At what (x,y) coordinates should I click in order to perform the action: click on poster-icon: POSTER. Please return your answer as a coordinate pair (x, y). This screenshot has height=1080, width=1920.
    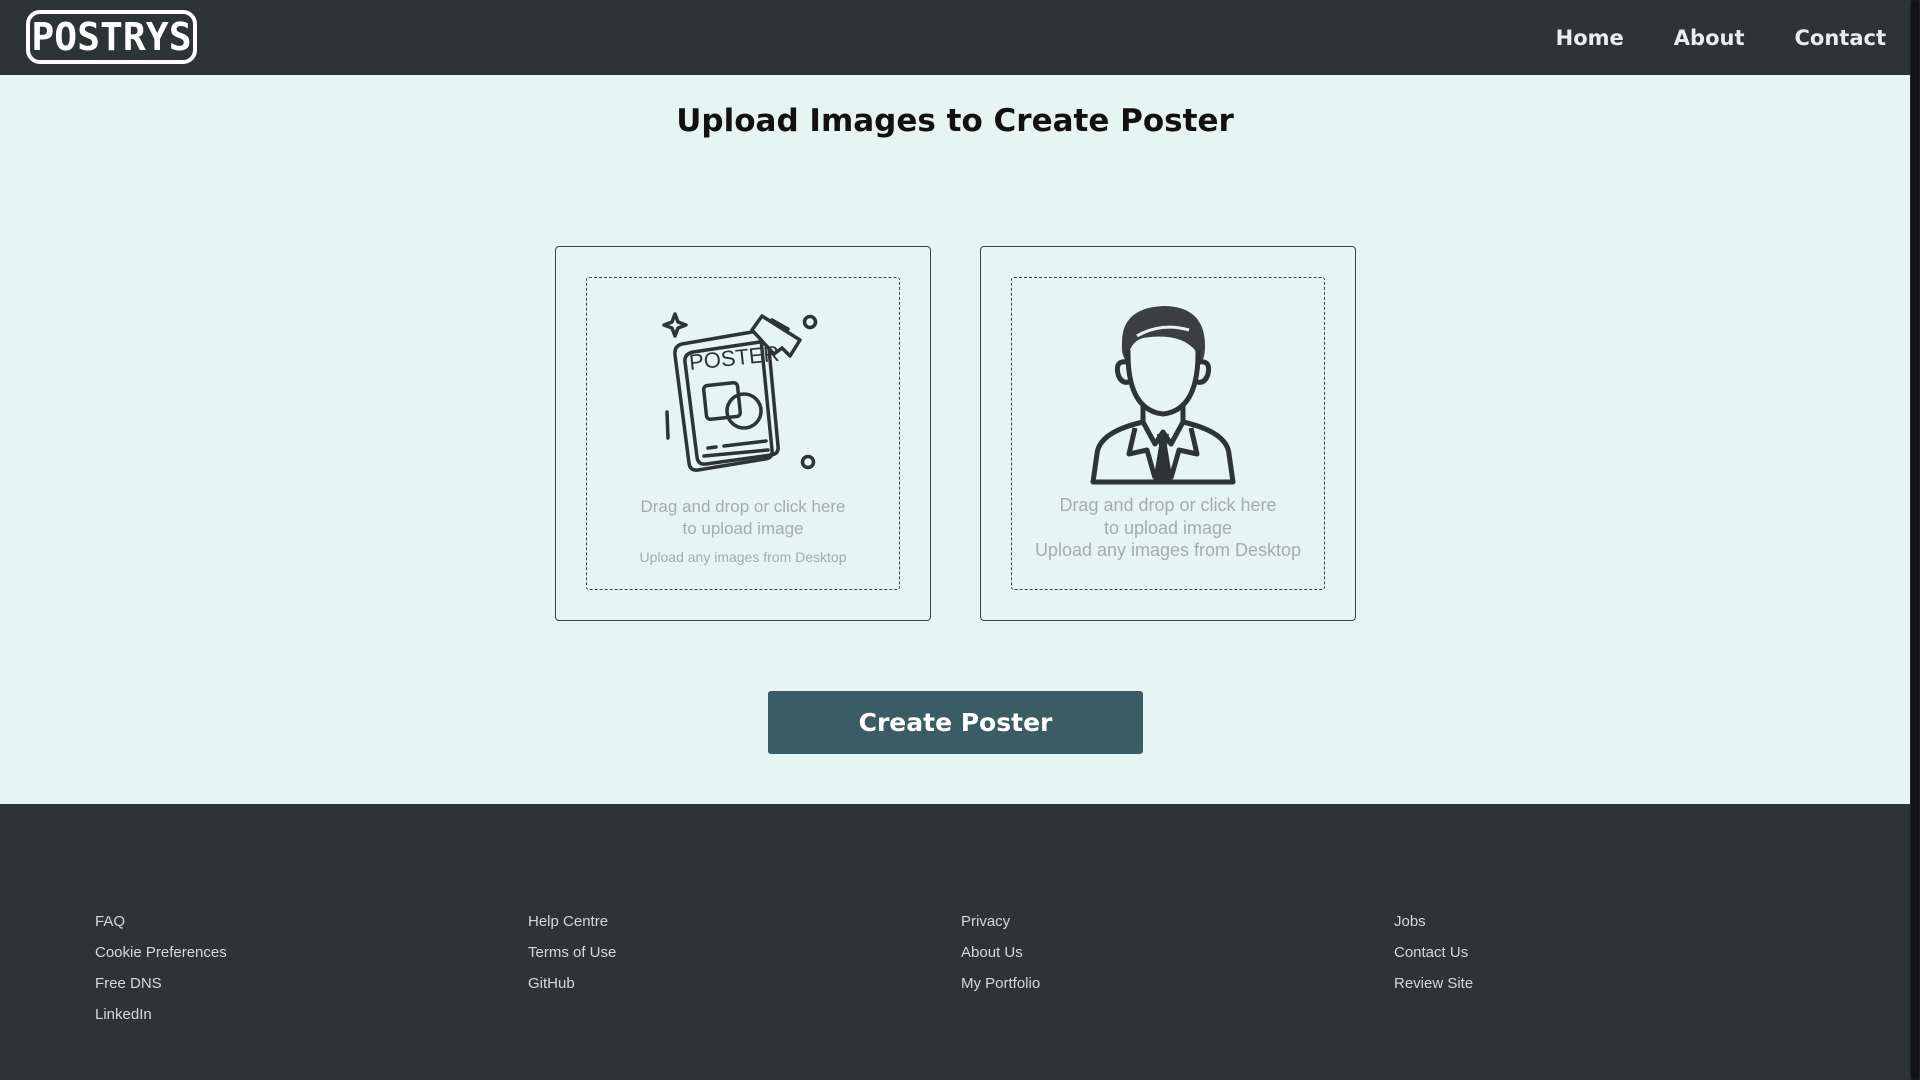
    Looking at the image, I should click on (740, 392).